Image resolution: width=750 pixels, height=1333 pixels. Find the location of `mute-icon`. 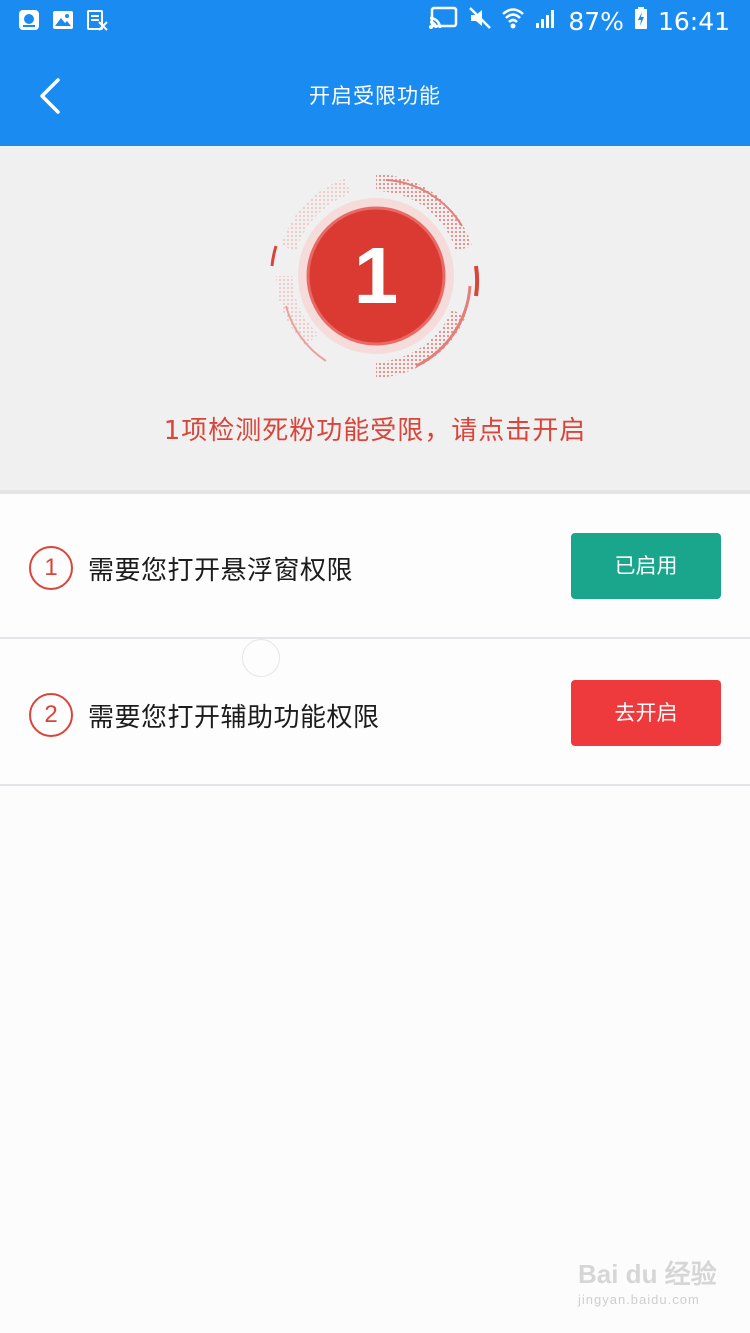

mute-icon is located at coordinates (480, 21).